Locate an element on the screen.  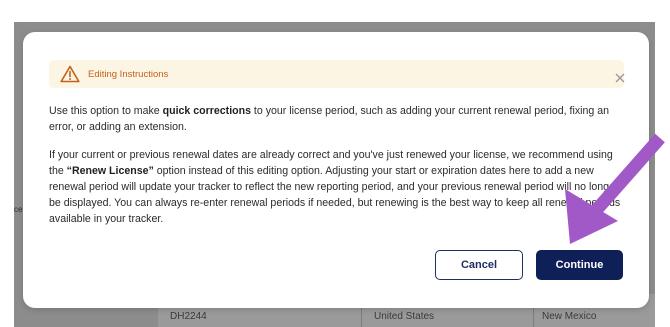
emphasis-text: “Renew License” is located at coordinates (110, 171).